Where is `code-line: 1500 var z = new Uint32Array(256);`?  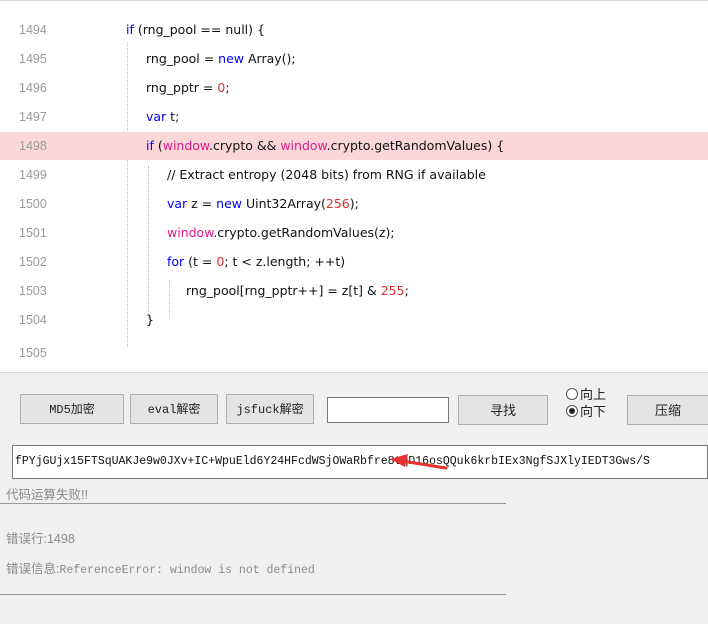
code-line: 1500 var z = new Uint32Array(256); is located at coordinates (354, 204).